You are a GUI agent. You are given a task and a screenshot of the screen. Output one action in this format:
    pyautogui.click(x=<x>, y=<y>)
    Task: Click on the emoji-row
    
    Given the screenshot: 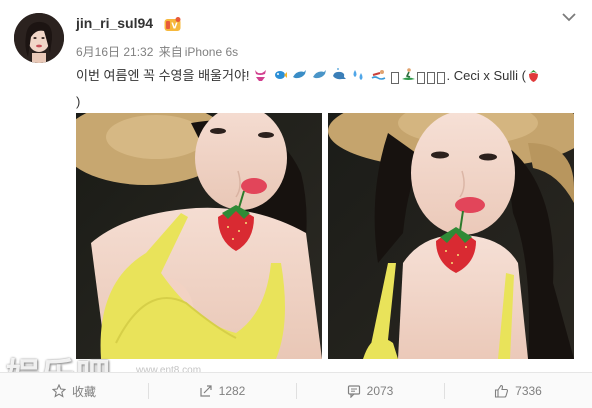 What is the action you would take?
    pyautogui.click(x=349, y=78)
    